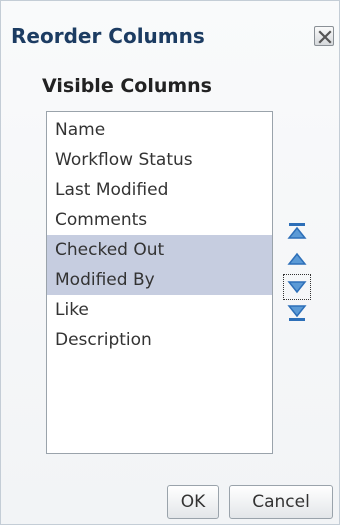  I want to click on move-down-button, so click(297, 287).